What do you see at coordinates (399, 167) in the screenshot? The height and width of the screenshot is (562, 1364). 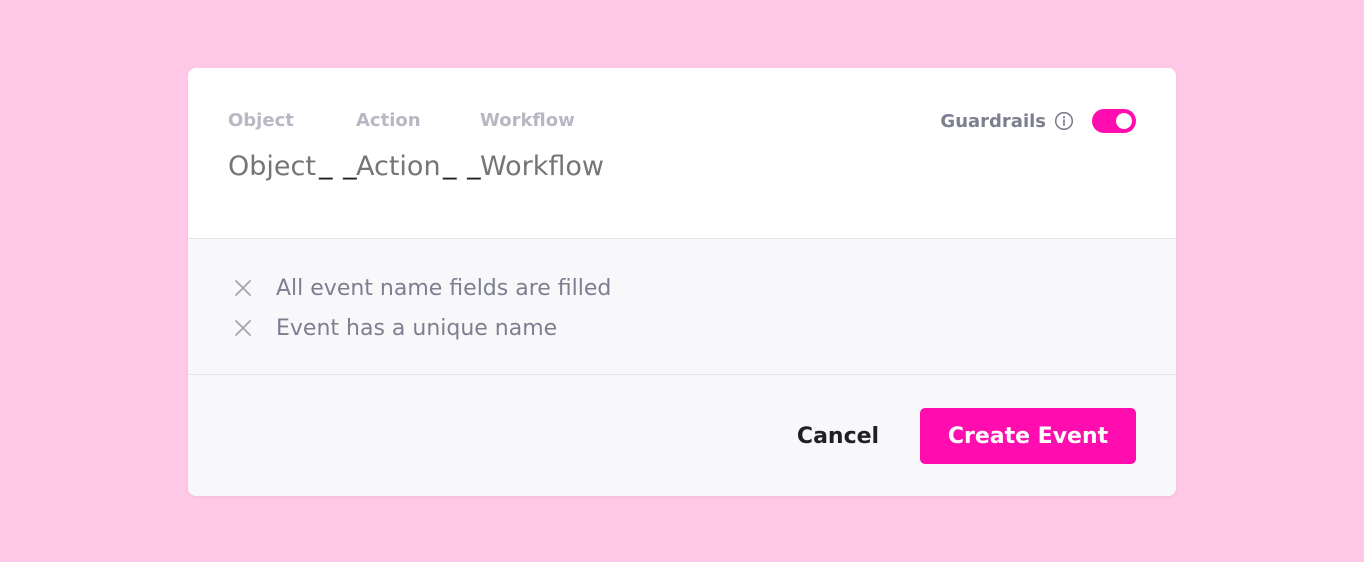 I see `action-input` at bounding box center [399, 167].